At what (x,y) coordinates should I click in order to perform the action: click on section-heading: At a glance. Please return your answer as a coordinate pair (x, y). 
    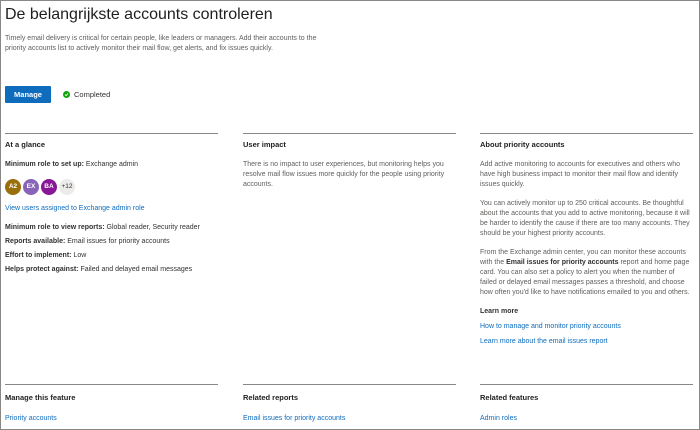
    Looking at the image, I should click on (25, 144).